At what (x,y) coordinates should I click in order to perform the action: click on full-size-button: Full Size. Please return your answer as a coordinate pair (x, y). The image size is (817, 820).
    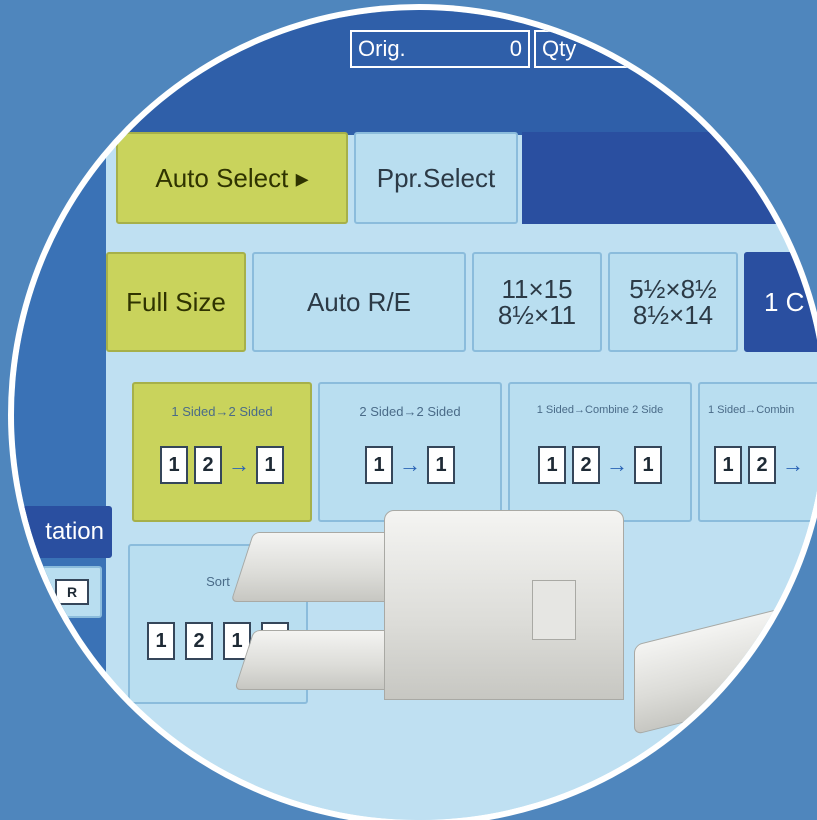
    Looking at the image, I should click on (176, 302).